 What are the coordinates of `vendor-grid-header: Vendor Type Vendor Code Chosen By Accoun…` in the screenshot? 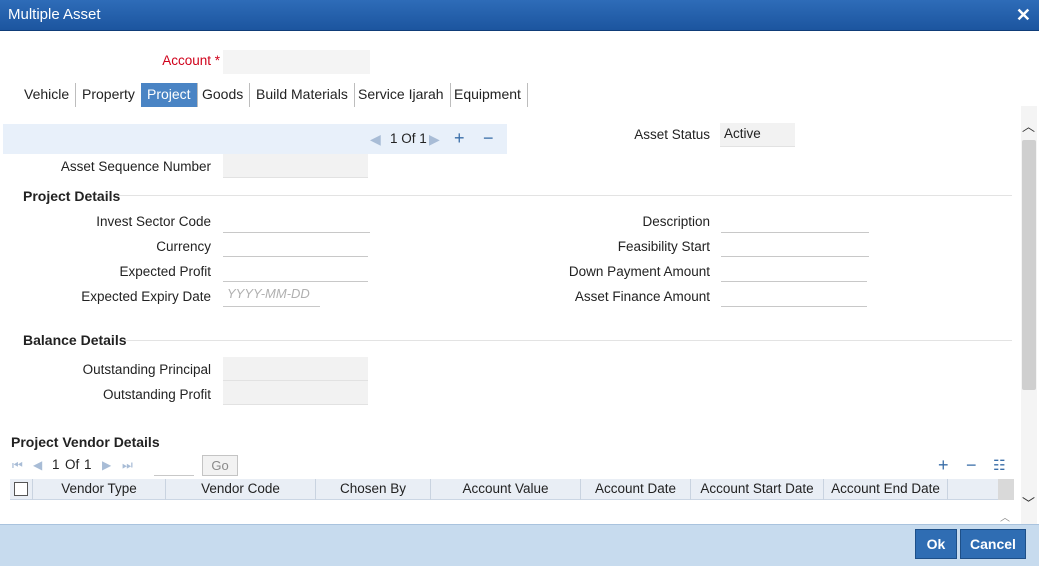 It's located at (504, 489).